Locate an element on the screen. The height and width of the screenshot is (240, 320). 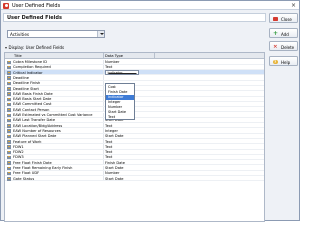
row-data-type: Finish Date is located at coordinates (115, 163).